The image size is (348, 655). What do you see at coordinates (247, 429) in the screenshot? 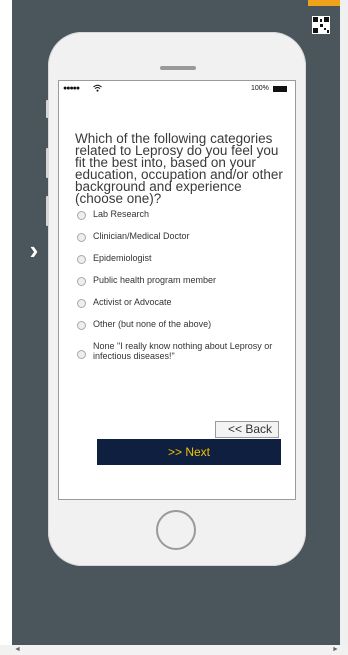
I see `back-button: << Back` at bounding box center [247, 429].